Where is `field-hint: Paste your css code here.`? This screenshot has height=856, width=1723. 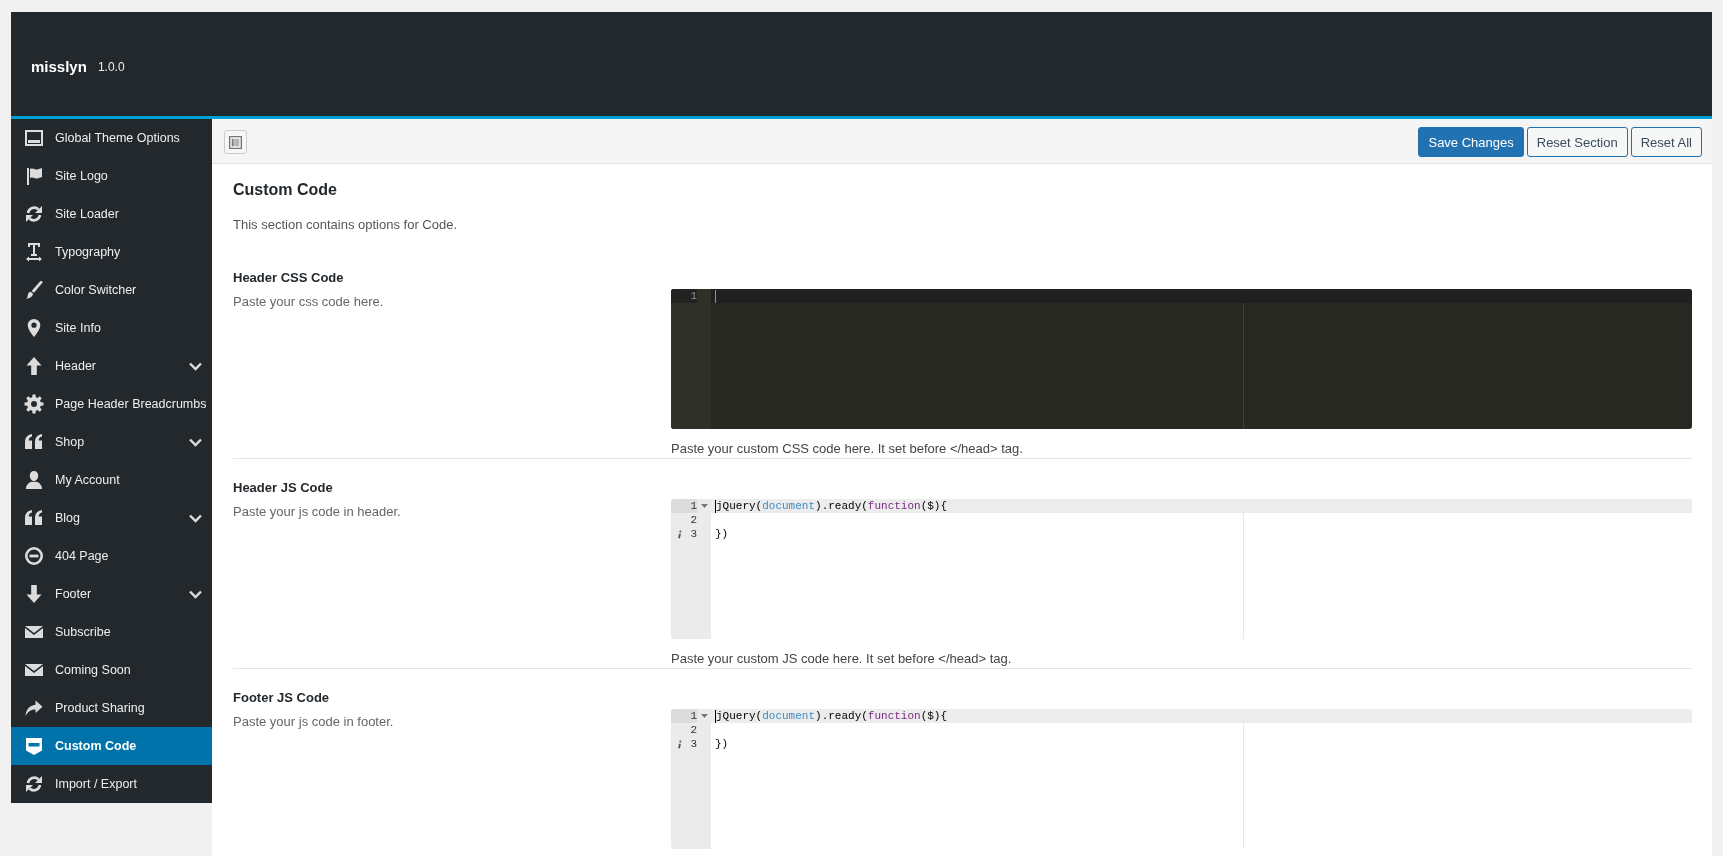
field-hint: Paste your css code here. is located at coordinates (309, 302).